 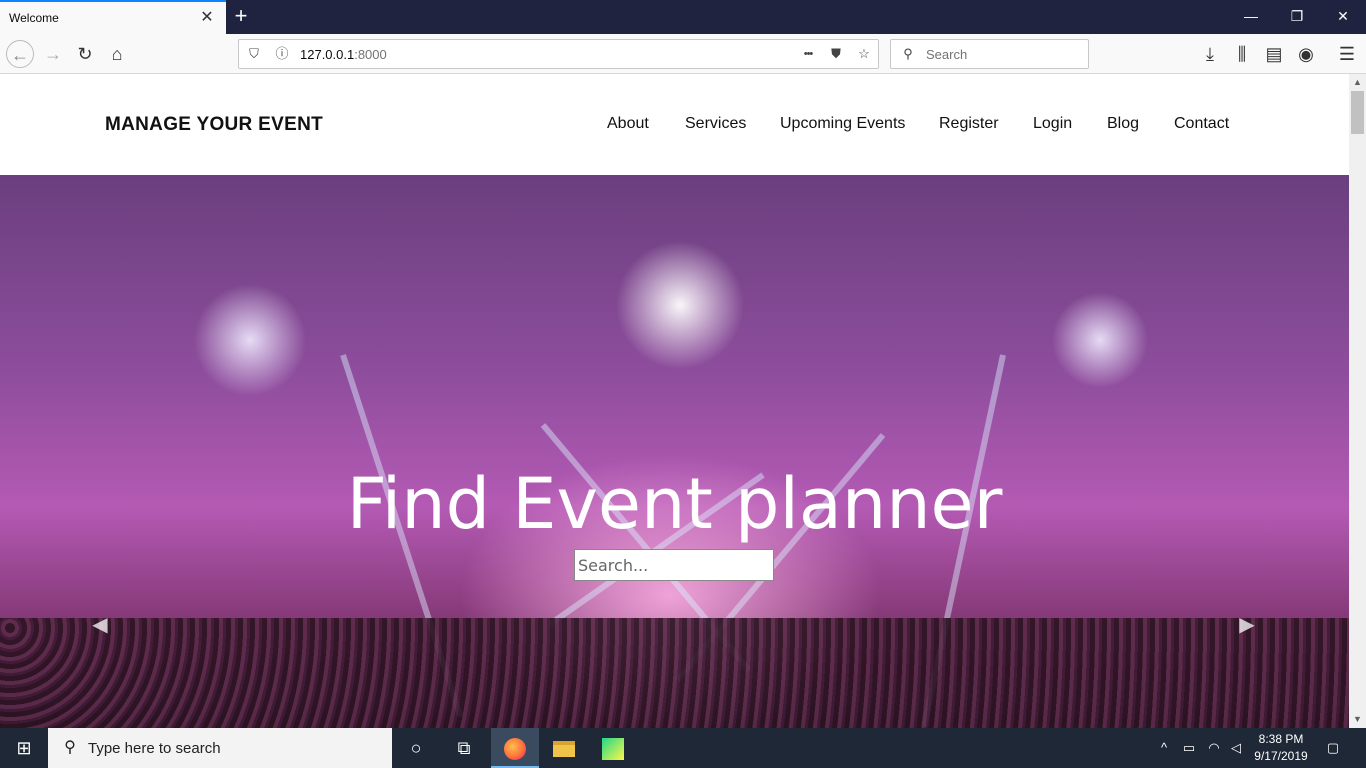 I want to click on nav-services: Services, so click(x=715, y=124).